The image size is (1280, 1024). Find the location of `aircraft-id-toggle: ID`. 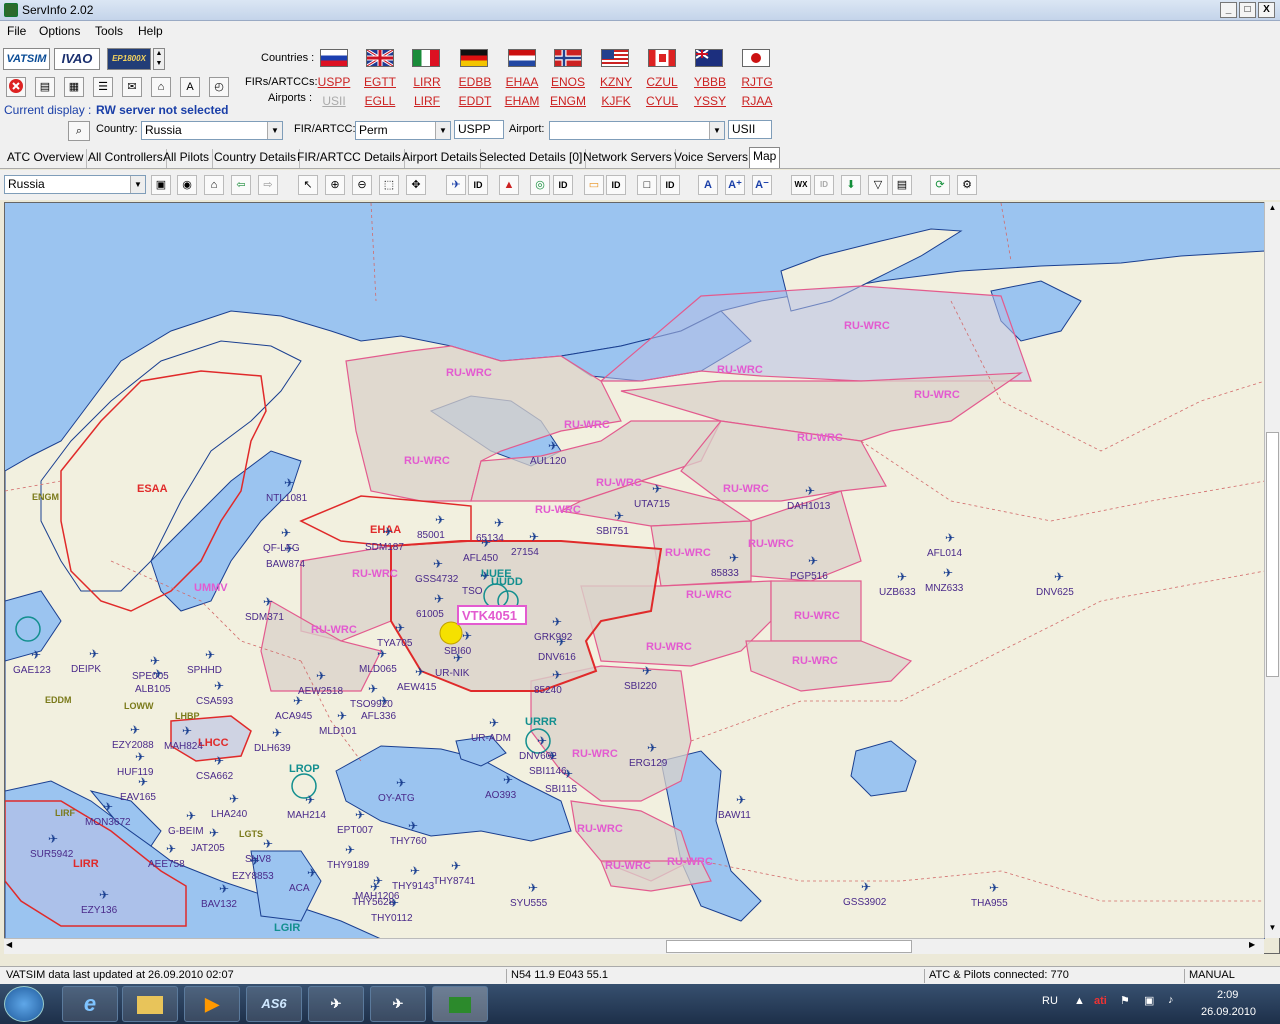

aircraft-id-toggle: ID is located at coordinates (478, 185).